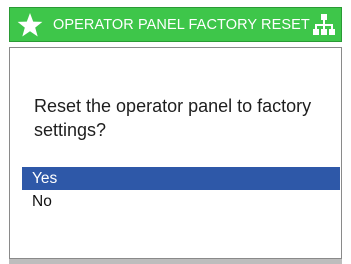 The width and height of the screenshot is (351, 264). What do you see at coordinates (324, 25) in the screenshot?
I see `hierarchy-icon` at bounding box center [324, 25].